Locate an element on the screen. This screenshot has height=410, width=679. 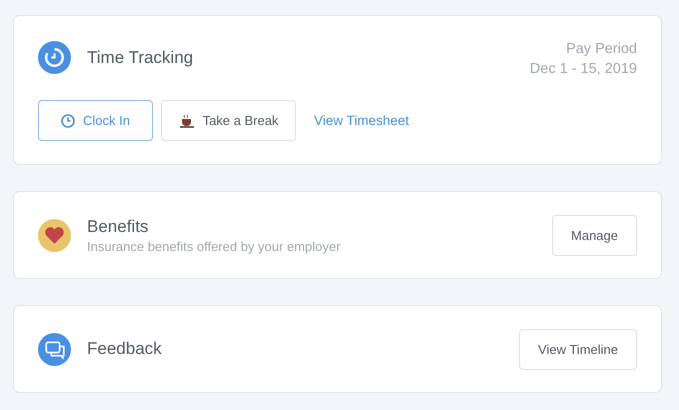
coffee-cup-icon is located at coordinates (186, 121).